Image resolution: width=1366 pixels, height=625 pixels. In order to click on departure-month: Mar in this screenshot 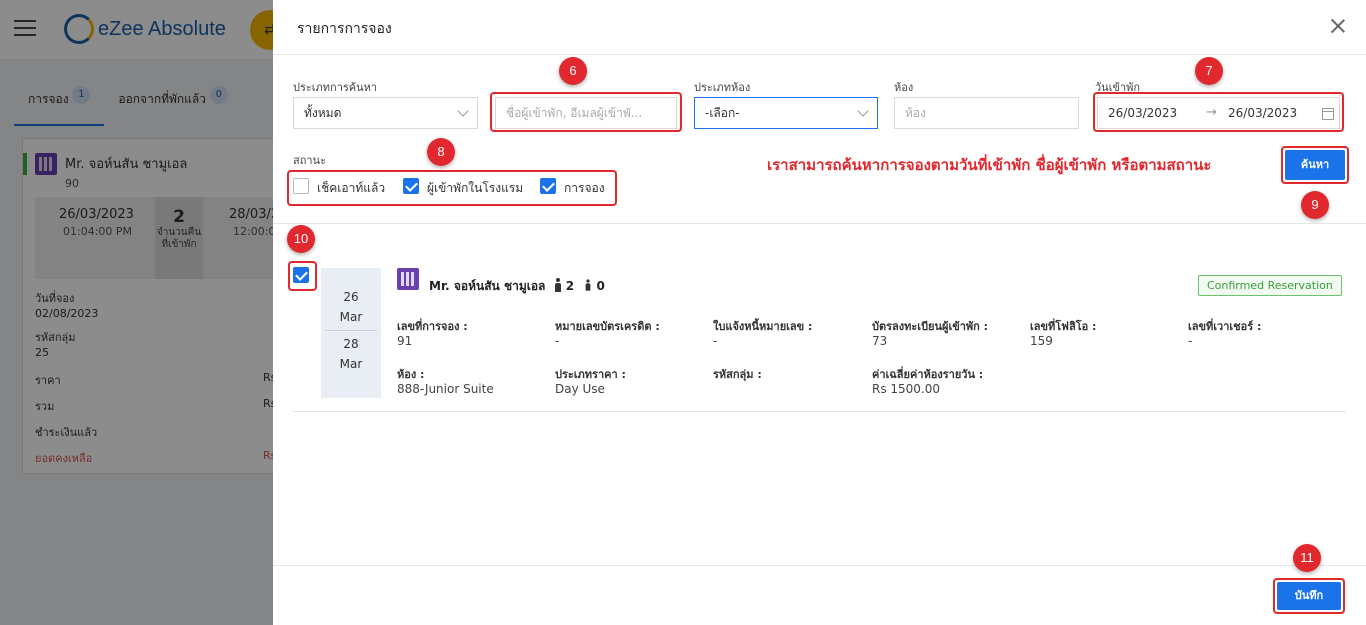, I will do `click(351, 364)`.